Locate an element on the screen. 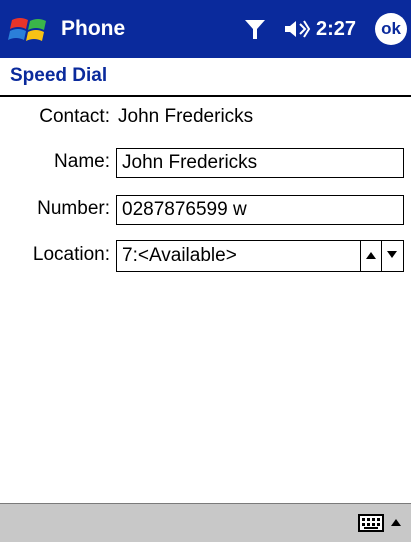  spin-down-button is located at coordinates (392, 256).